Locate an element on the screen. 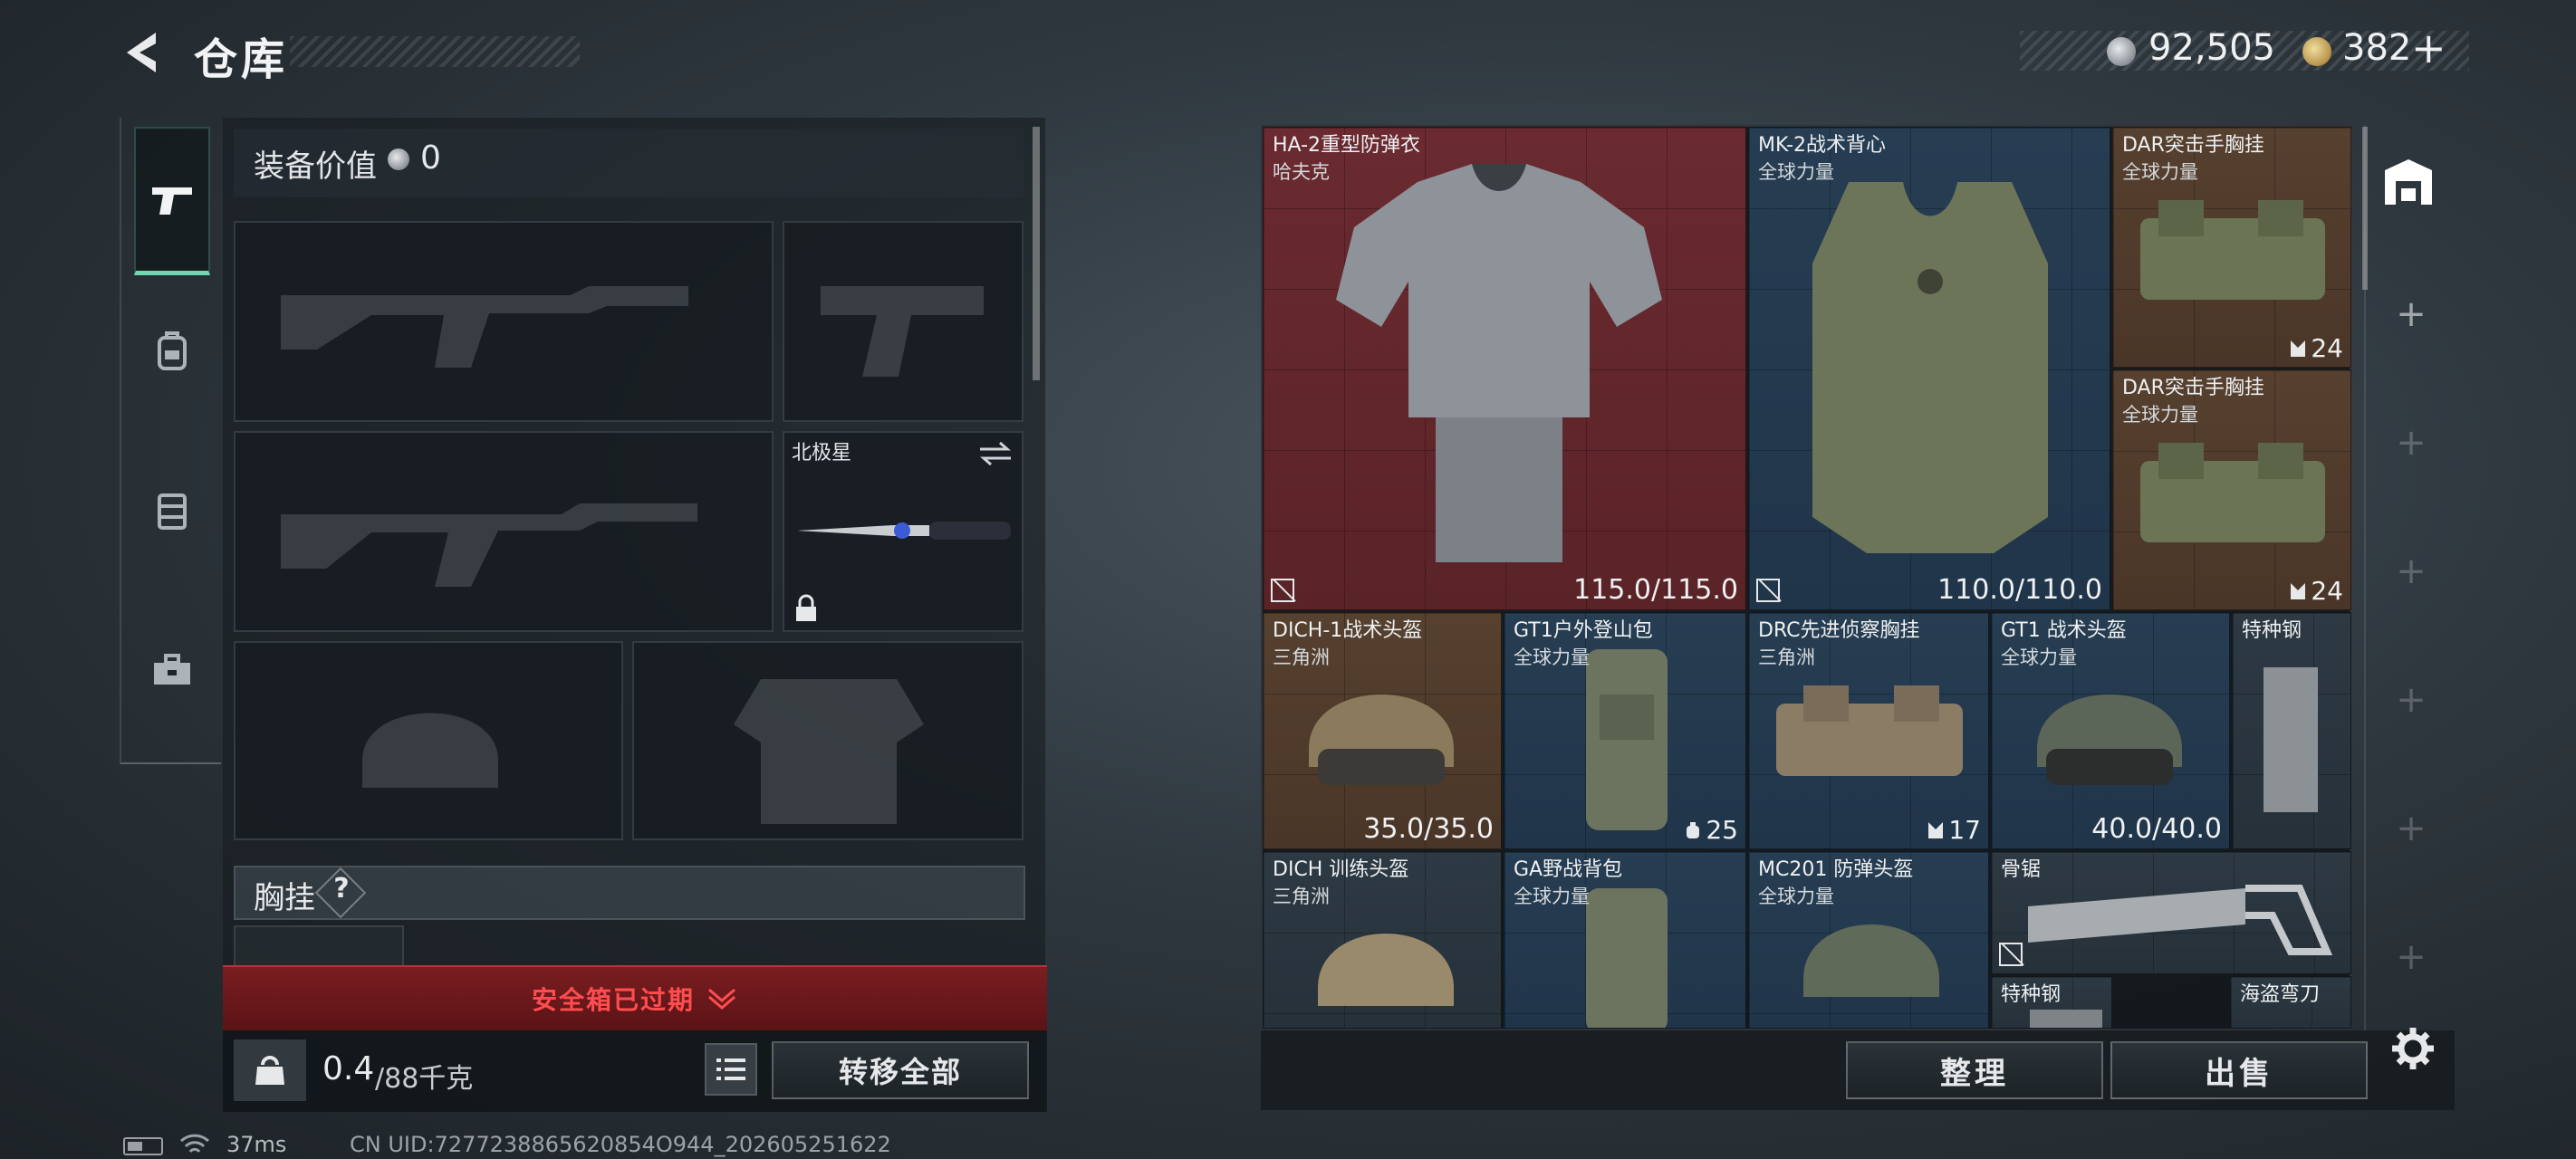  helmet-slot is located at coordinates (428, 740).